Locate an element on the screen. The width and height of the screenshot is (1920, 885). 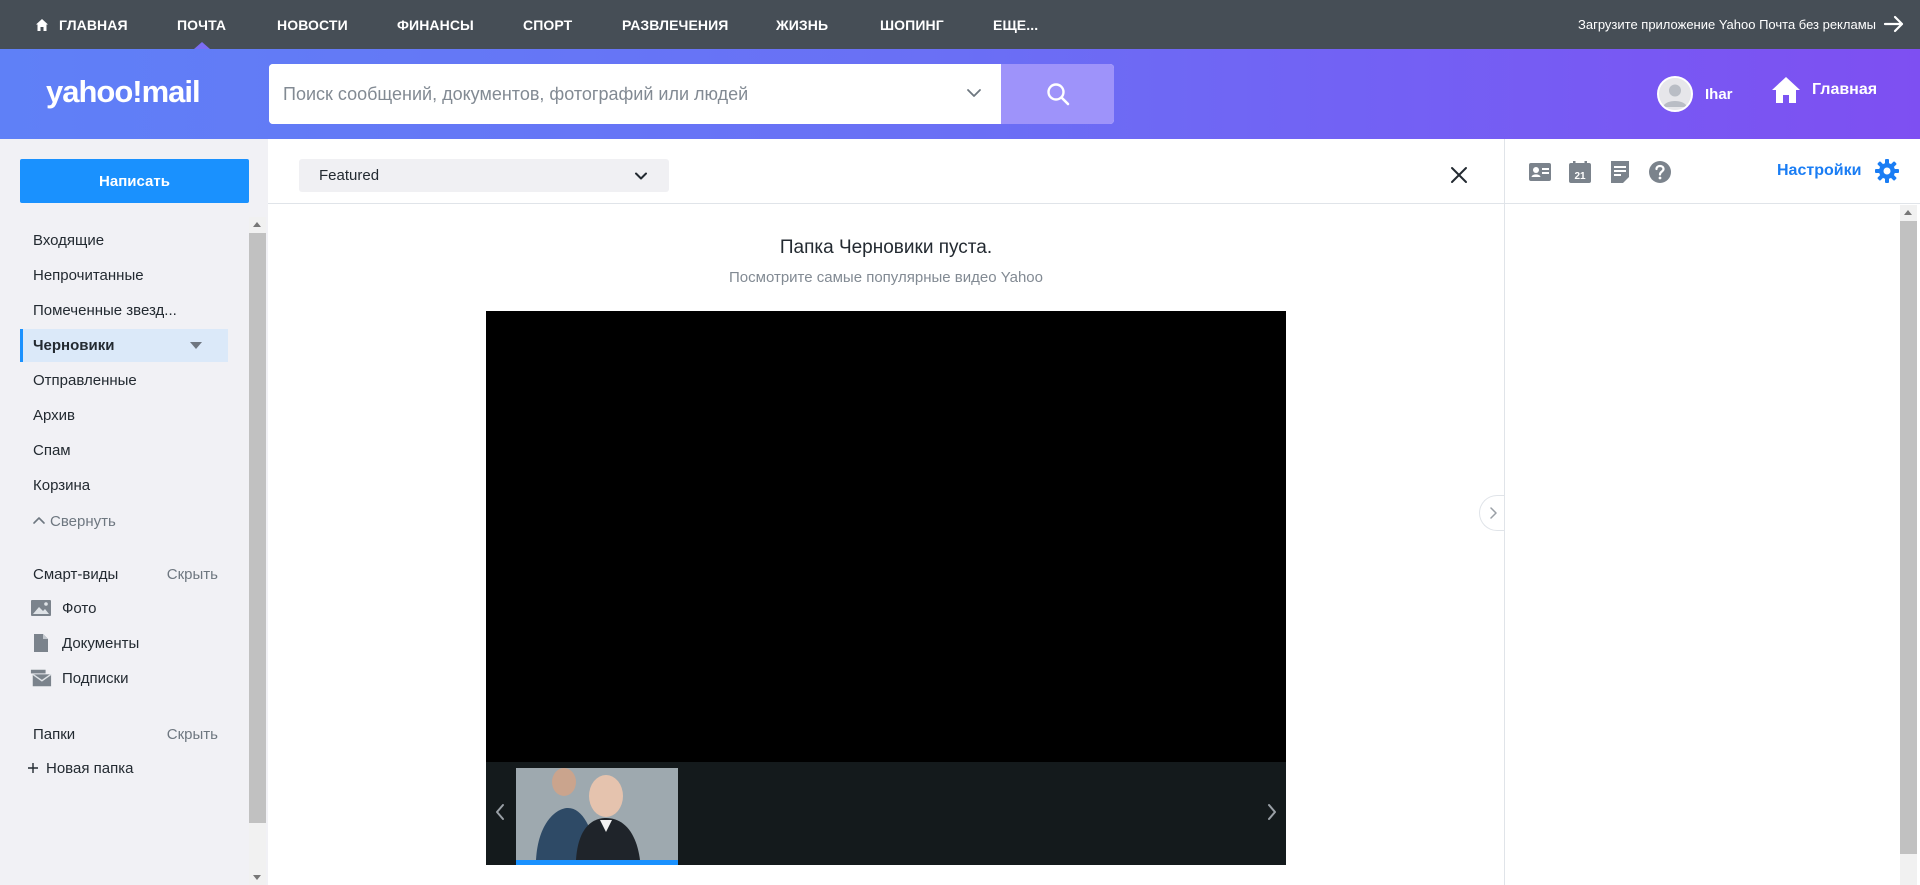
folder-spam: Спам is located at coordinates (124, 450).